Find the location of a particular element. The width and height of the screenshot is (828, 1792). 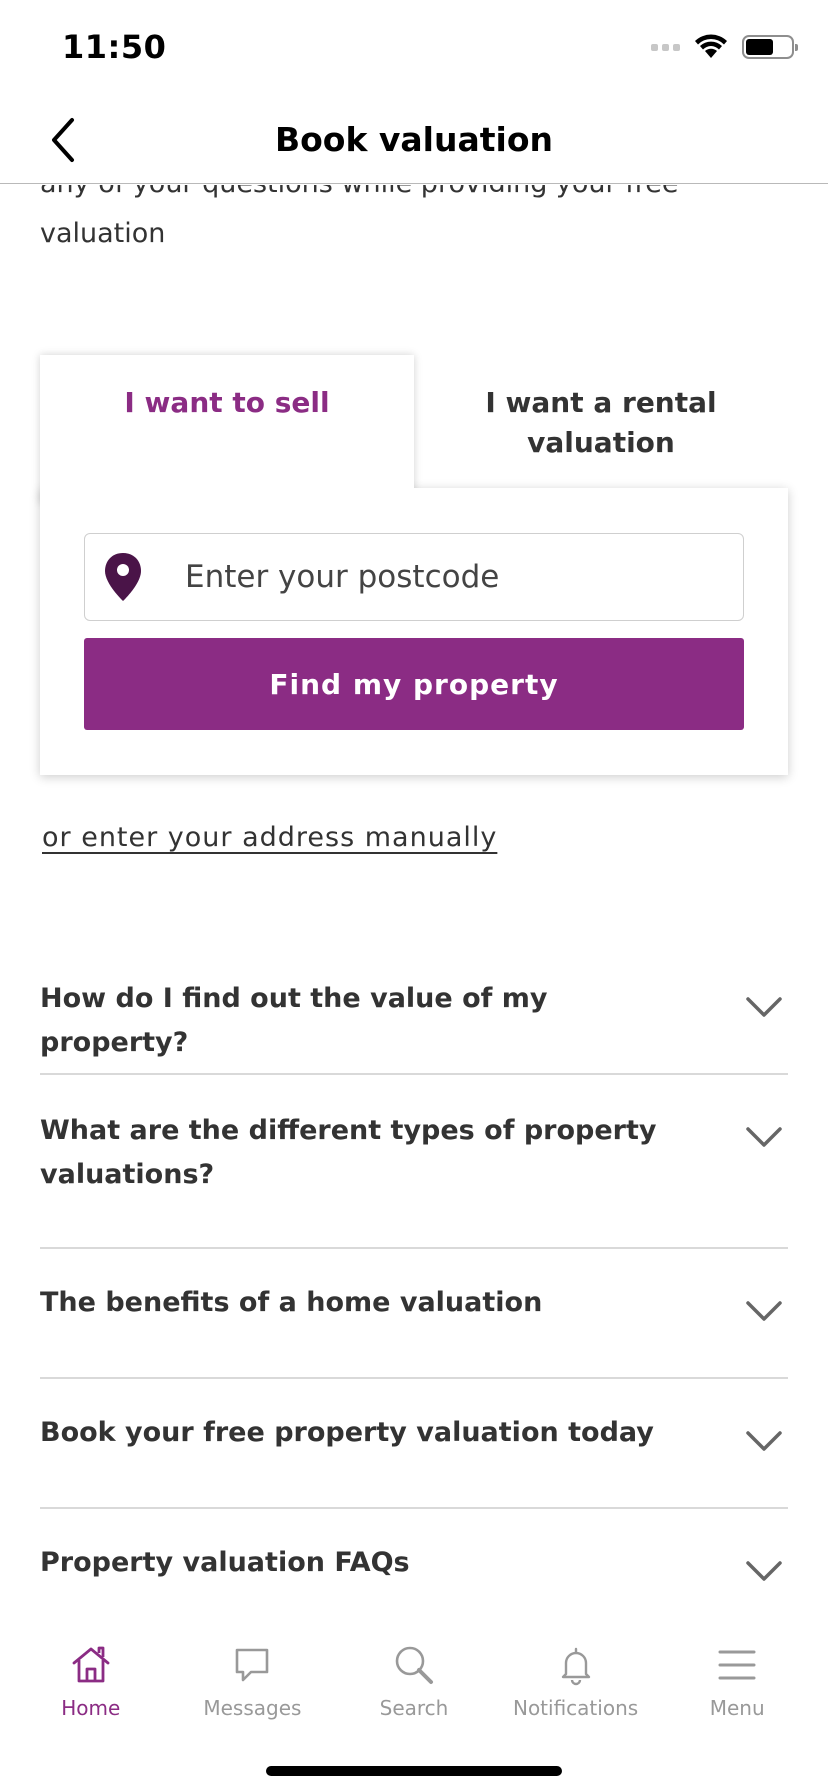

tab-rental-valuation: I want a rental valuation is located at coordinates (601, 429).